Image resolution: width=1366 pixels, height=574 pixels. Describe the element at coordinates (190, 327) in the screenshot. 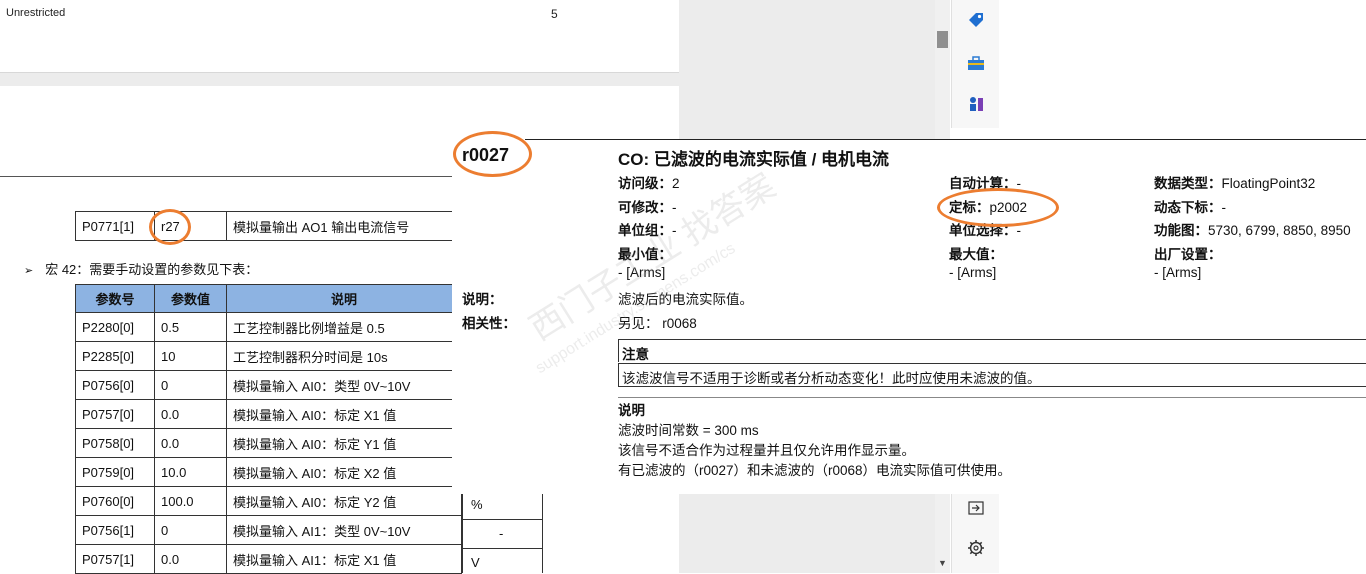

I see `value-cell: 0.5` at that location.